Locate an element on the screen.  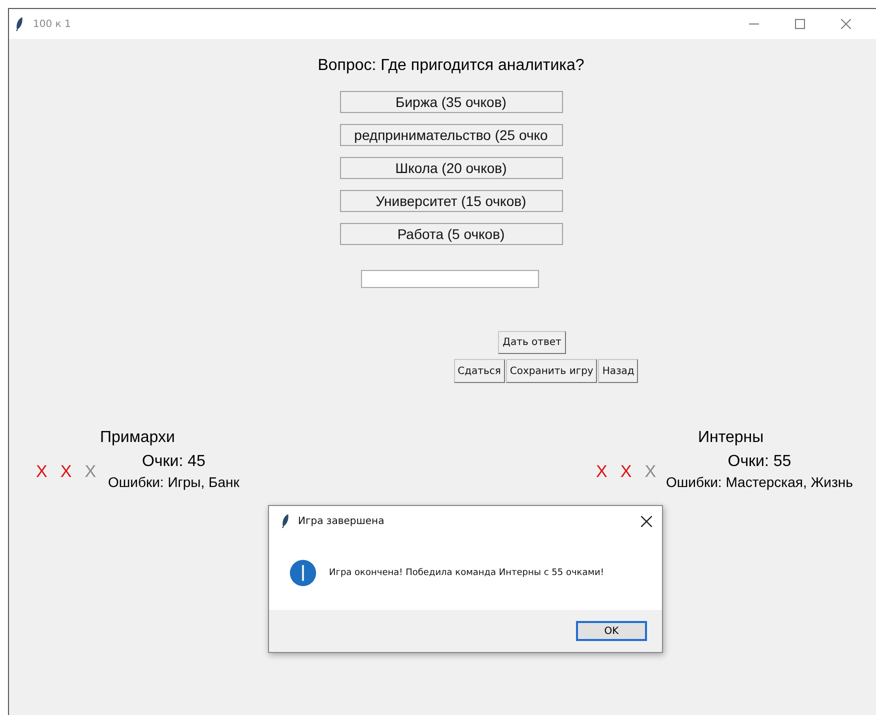
maximize-icon is located at coordinates (800, 24).